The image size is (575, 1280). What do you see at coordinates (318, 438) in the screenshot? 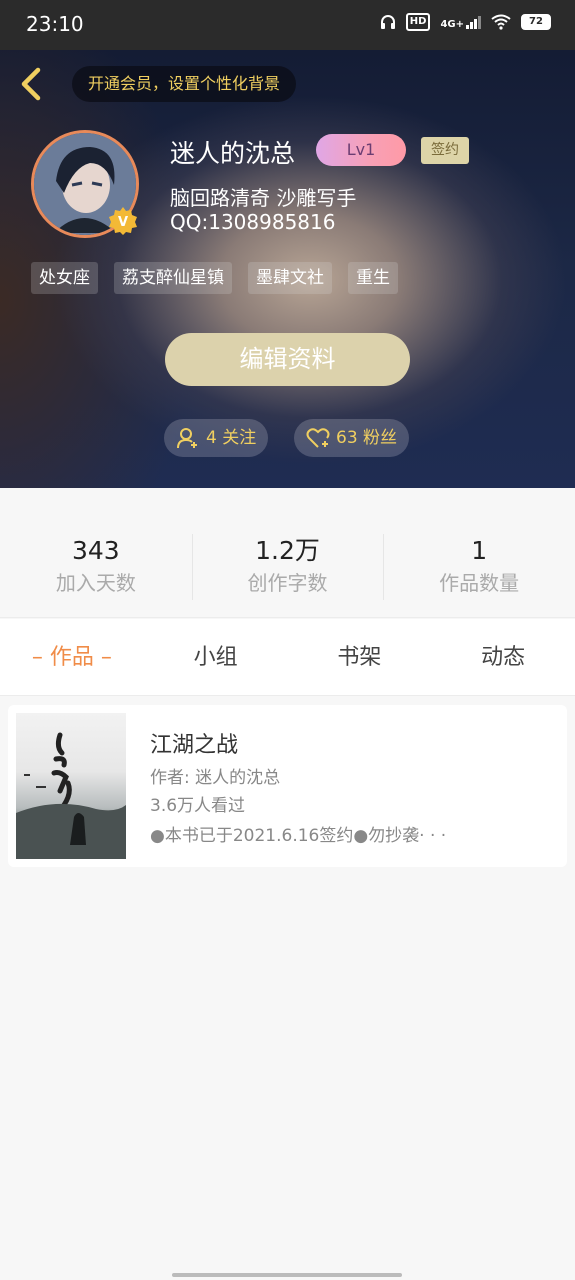
I see `heart-plus-icon` at bounding box center [318, 438].